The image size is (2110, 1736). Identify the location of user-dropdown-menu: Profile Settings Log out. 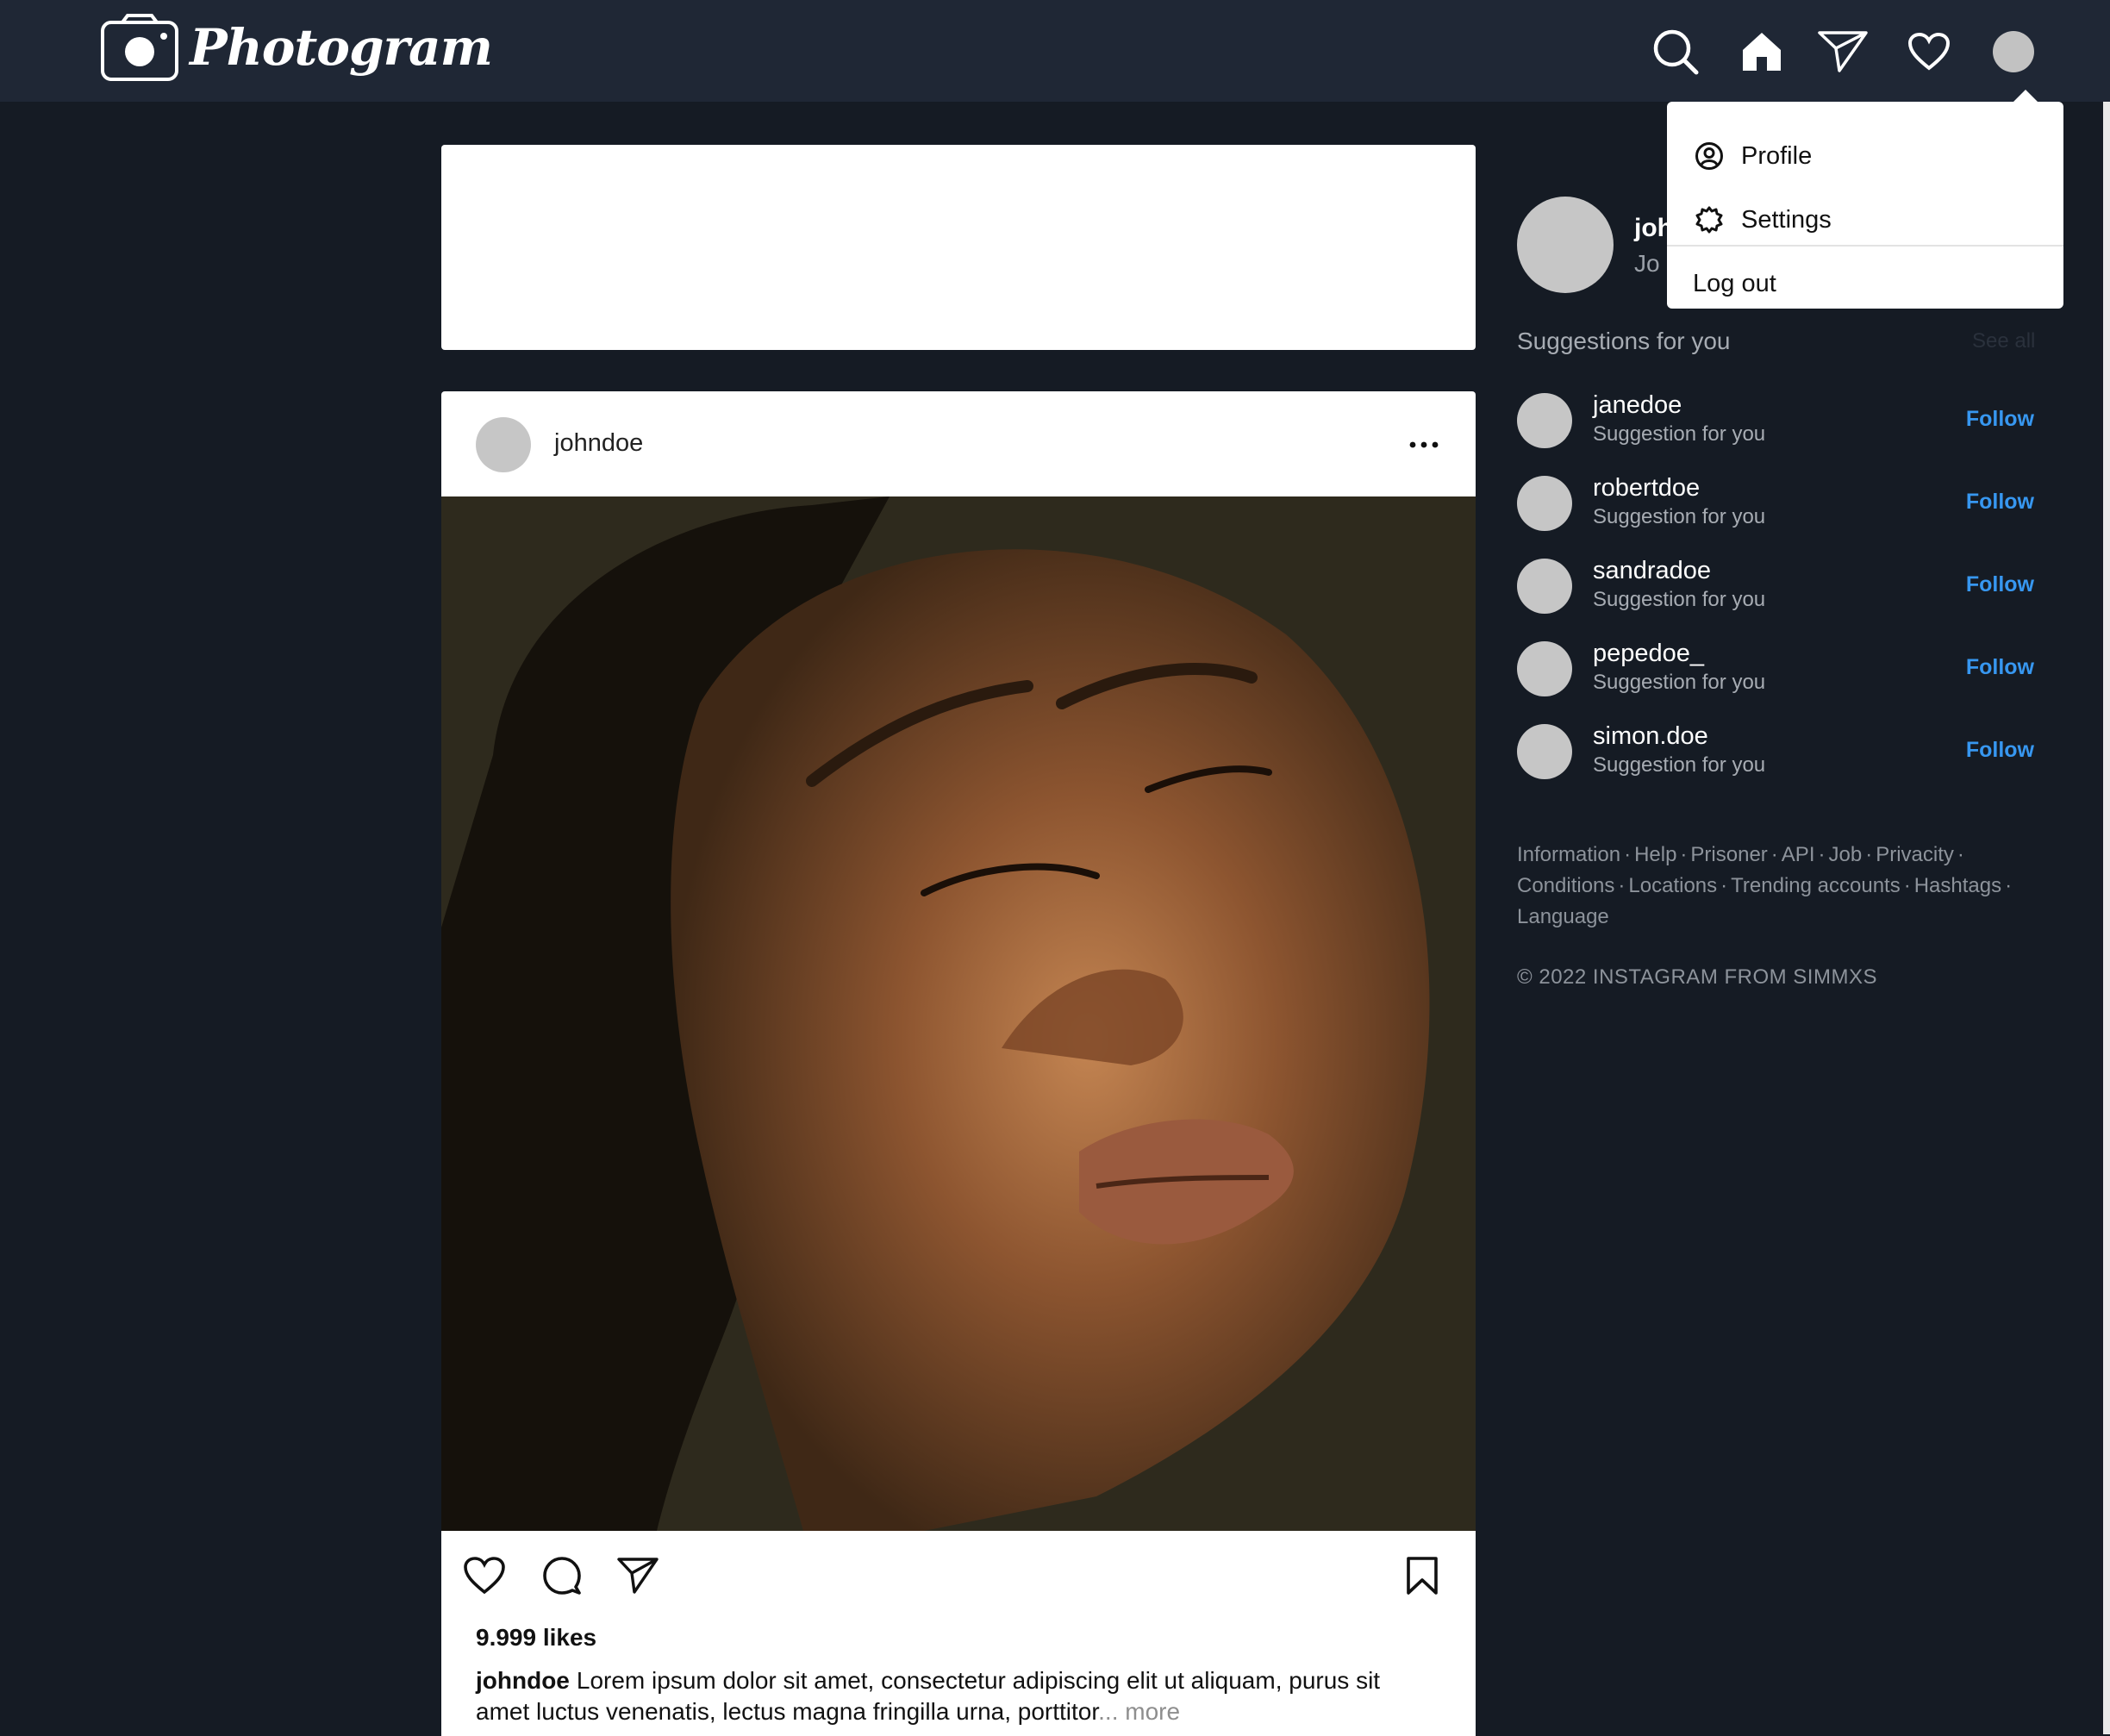
(1865, 199).